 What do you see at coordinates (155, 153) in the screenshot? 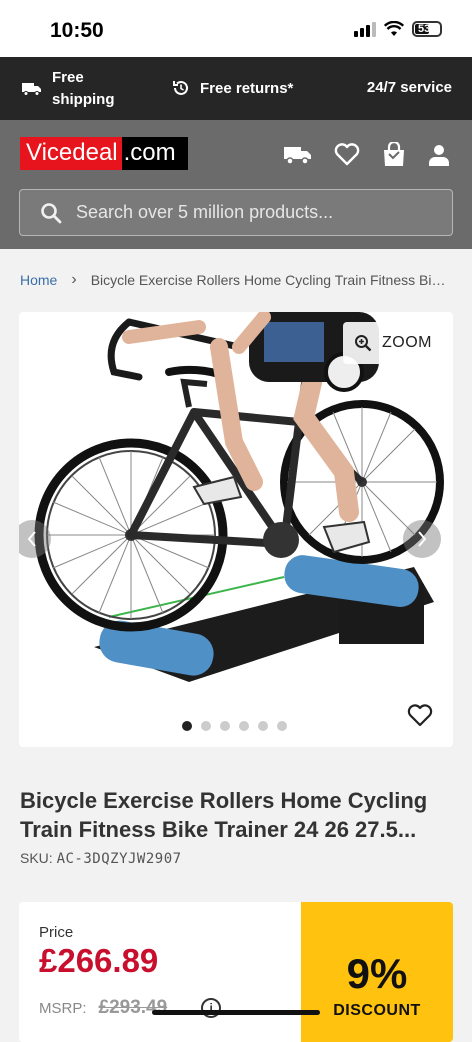
I see `logo-text-domain: .com` at bounding box center [155, 153].